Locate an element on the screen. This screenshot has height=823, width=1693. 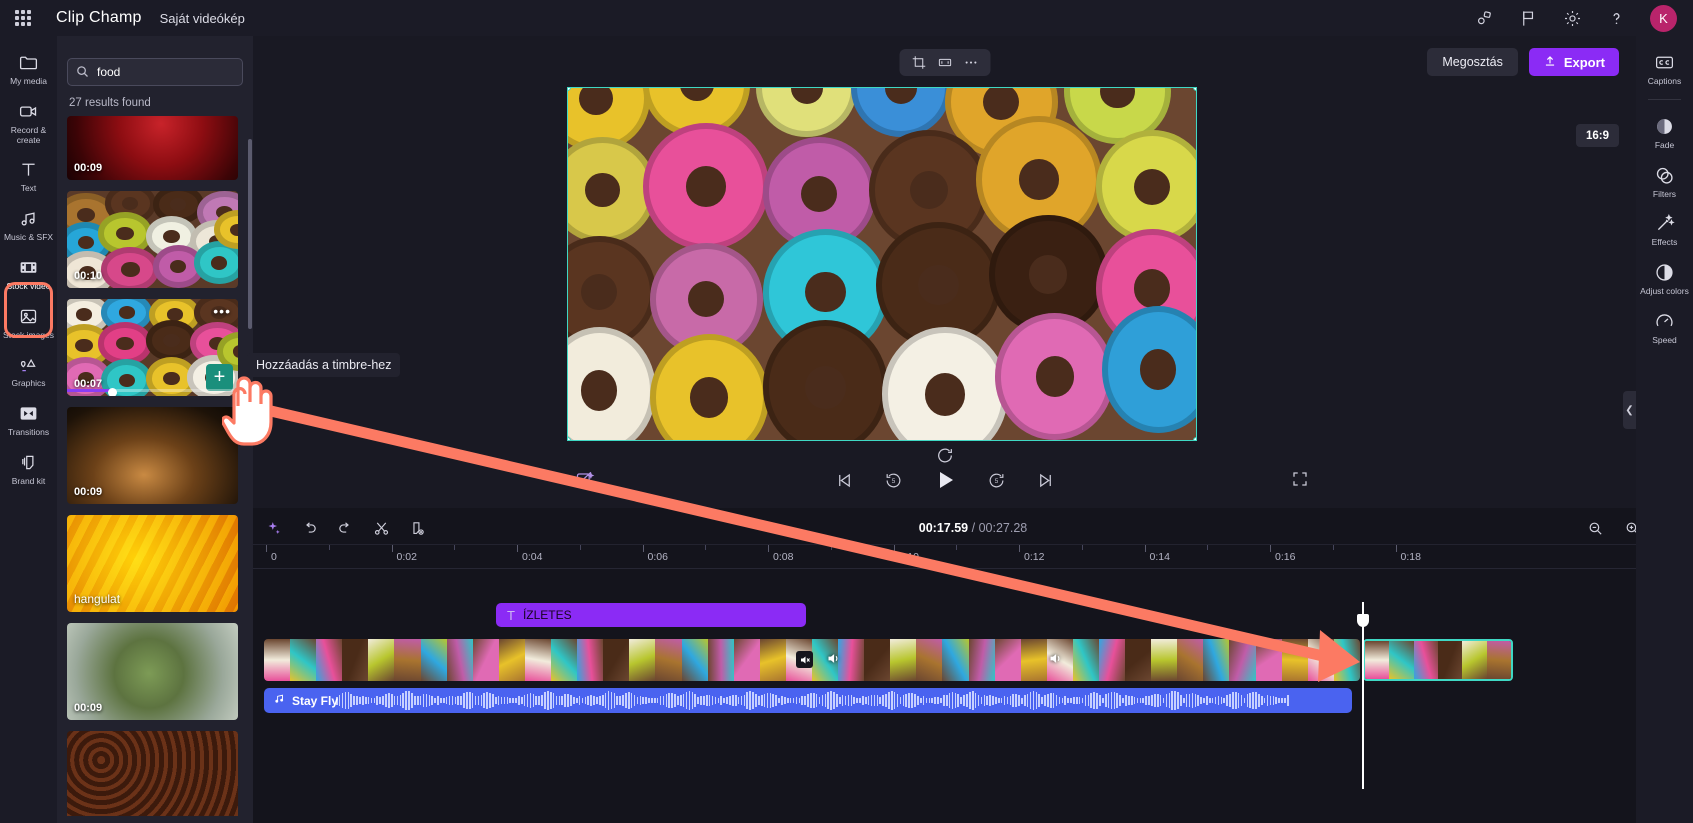
more-dots-icon is located at coordinates (970, 62).